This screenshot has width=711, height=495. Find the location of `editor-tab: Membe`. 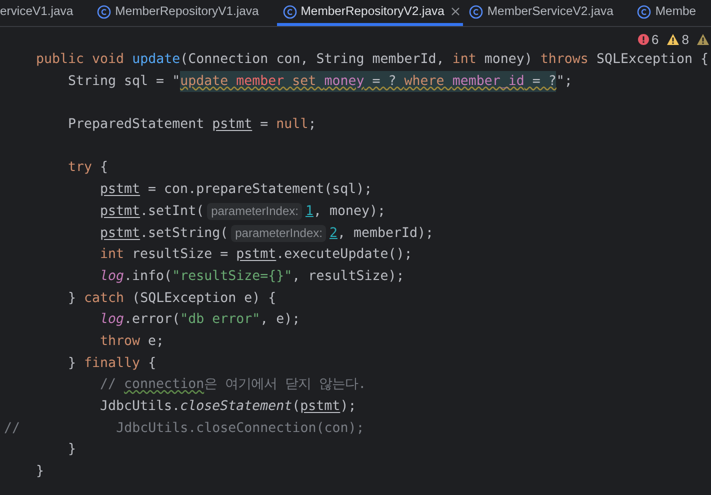

editor-tab: Membe is located at coordinates (671, 13).